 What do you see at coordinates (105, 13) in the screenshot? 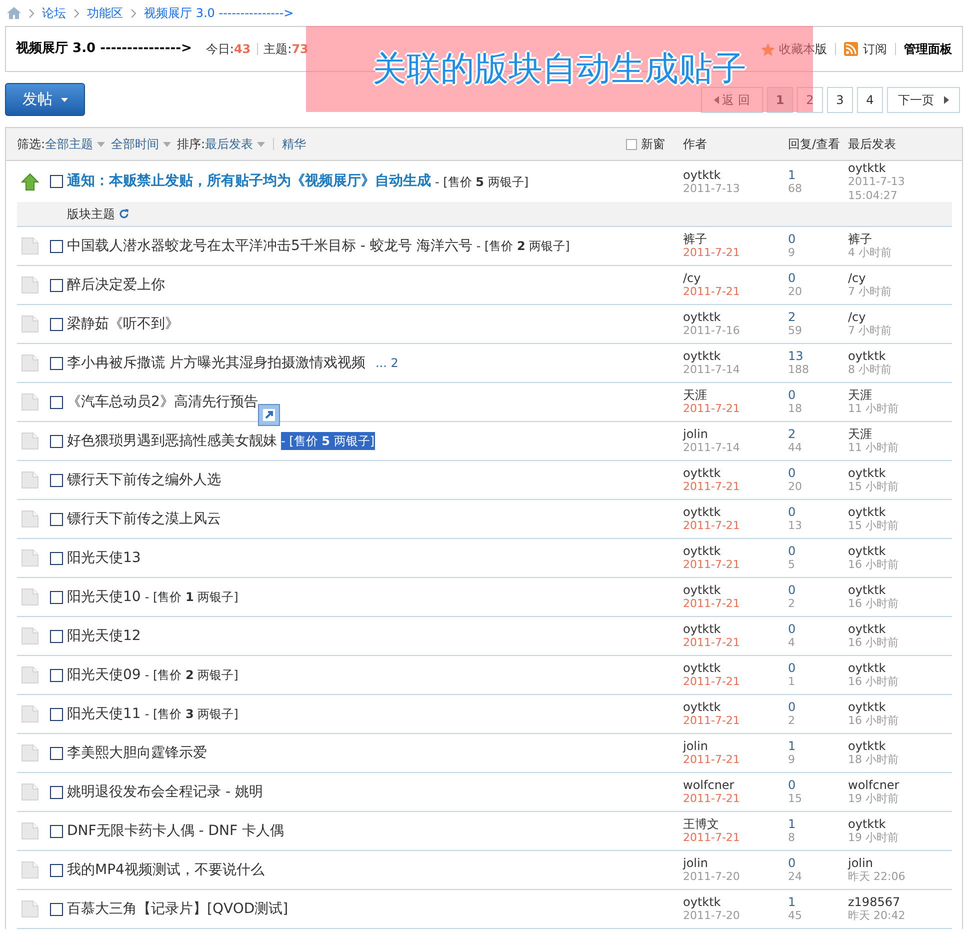
I see `breadcrumb-link: 功能区` at bounding box center [105, 13].